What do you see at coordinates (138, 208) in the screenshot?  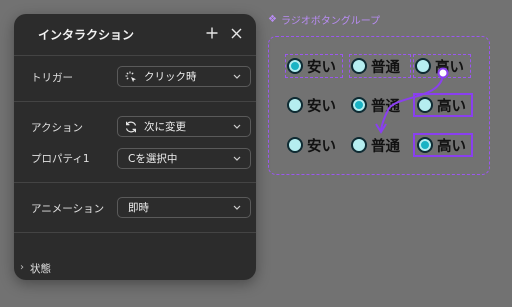 I see `animation-value: 即時` at bounding box center [138, 208].